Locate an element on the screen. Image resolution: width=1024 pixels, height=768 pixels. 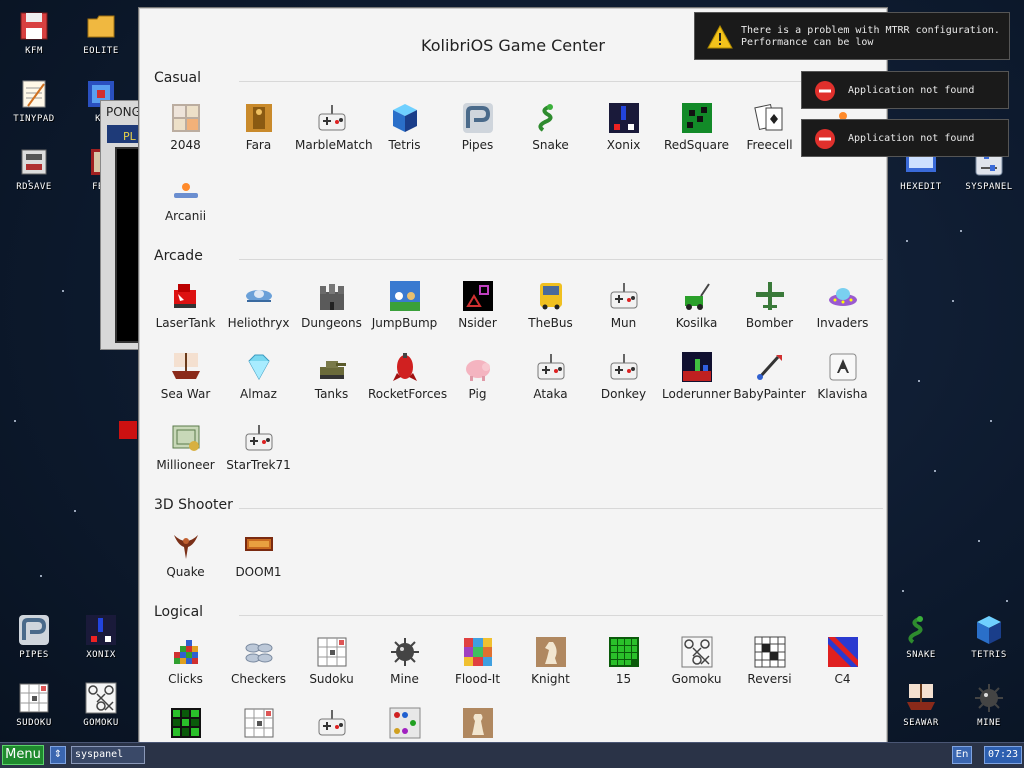
error-icon is located at coordinates (825, 139).